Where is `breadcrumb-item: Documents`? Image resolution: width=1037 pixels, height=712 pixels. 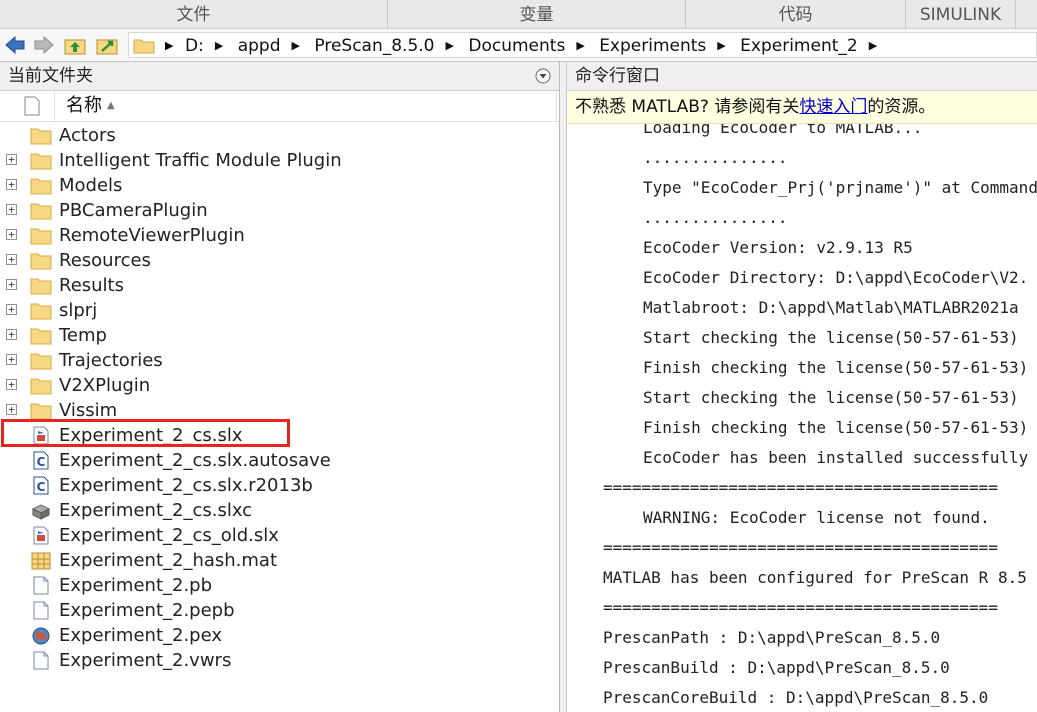 breadcrumb-item: Documents is located at coordinates (516, 46).